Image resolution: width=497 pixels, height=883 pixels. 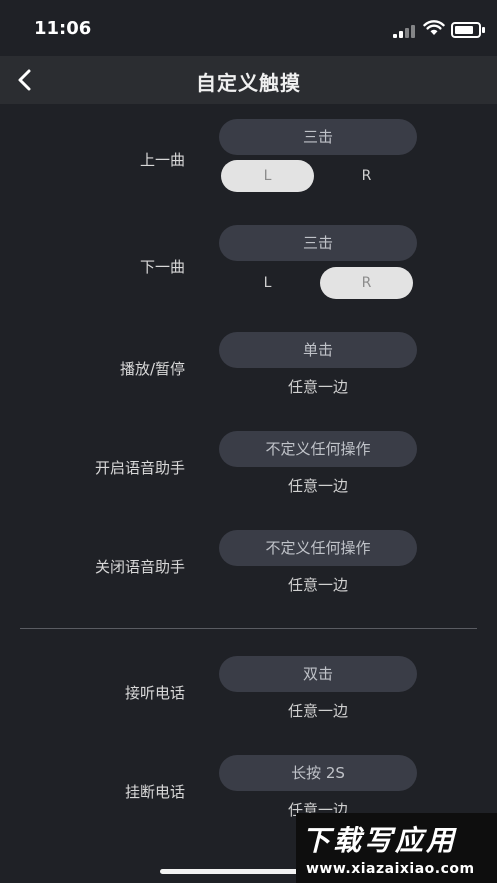 I want to click on battery-icon, so click(x=468, y=30).